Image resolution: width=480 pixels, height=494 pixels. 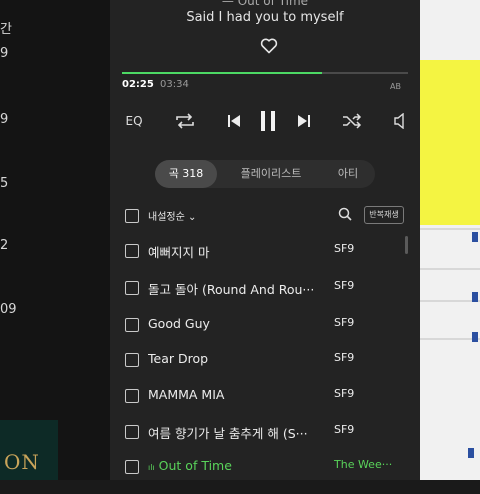 I want to click on album-cover: ON, so click(x=29, y=450).